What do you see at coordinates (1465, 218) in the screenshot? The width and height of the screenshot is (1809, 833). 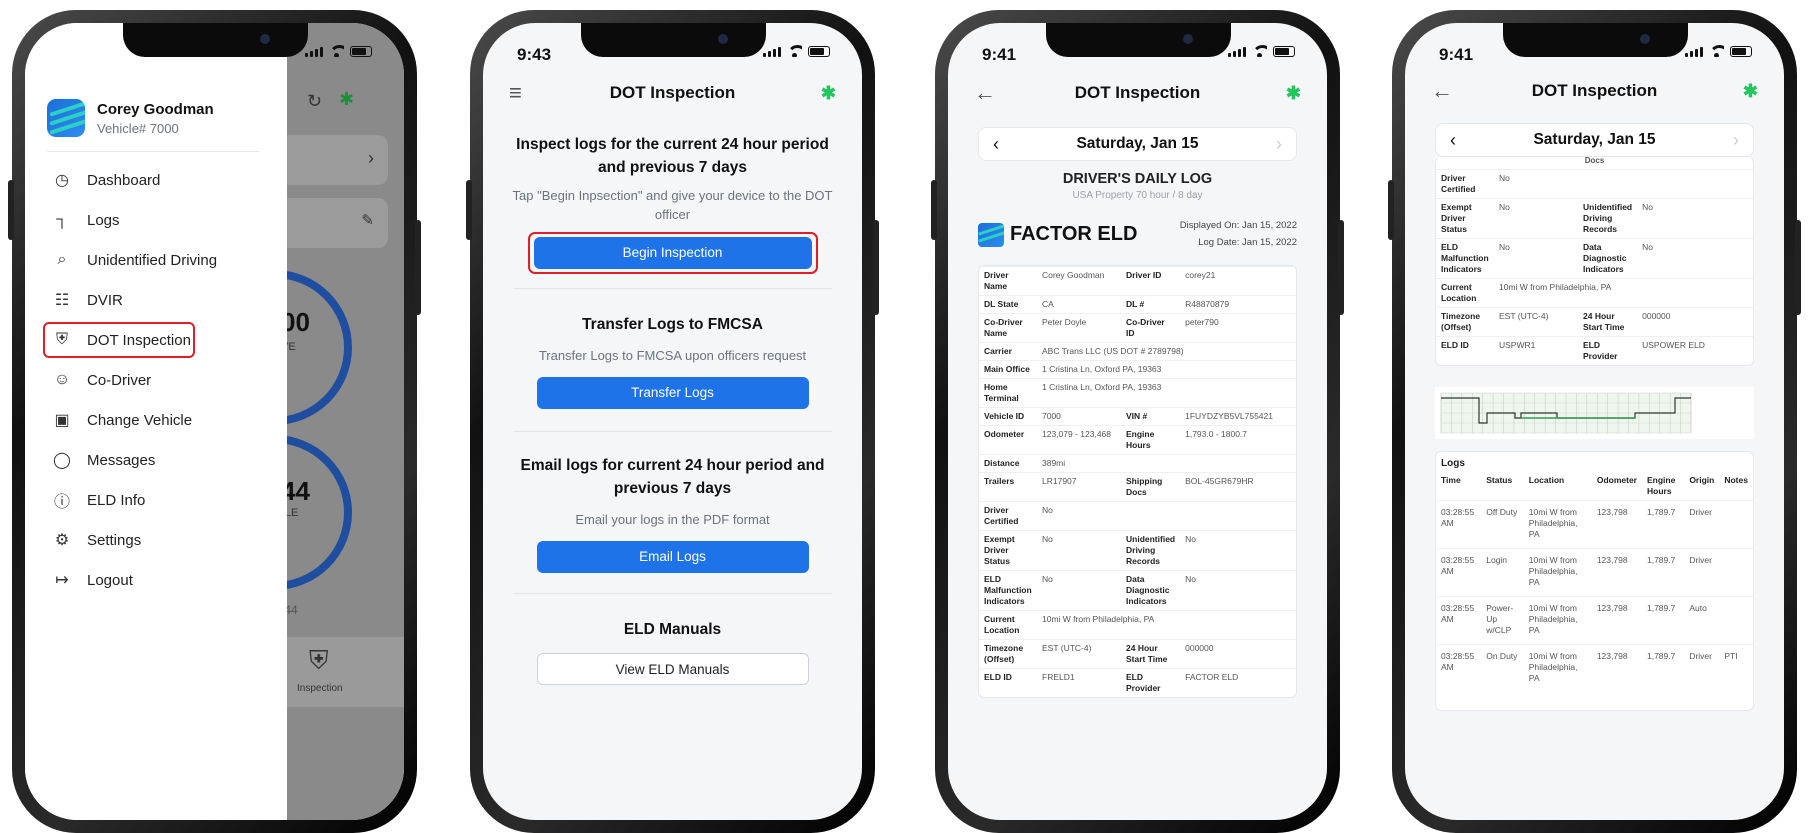 I see `field-label: Exempt Driver Status` at bounding box center [1465, 218].